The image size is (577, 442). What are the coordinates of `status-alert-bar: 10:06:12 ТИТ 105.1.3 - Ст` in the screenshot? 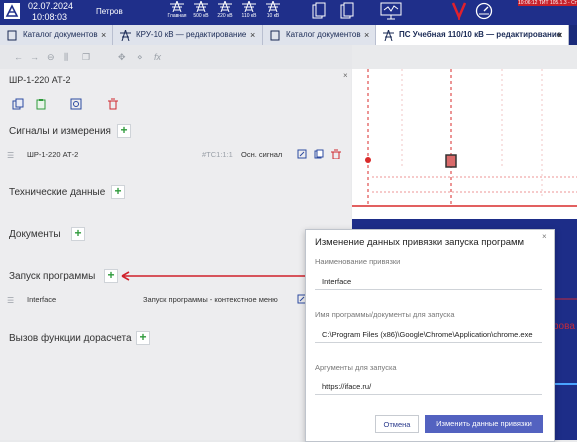 It's located at (547, 3).